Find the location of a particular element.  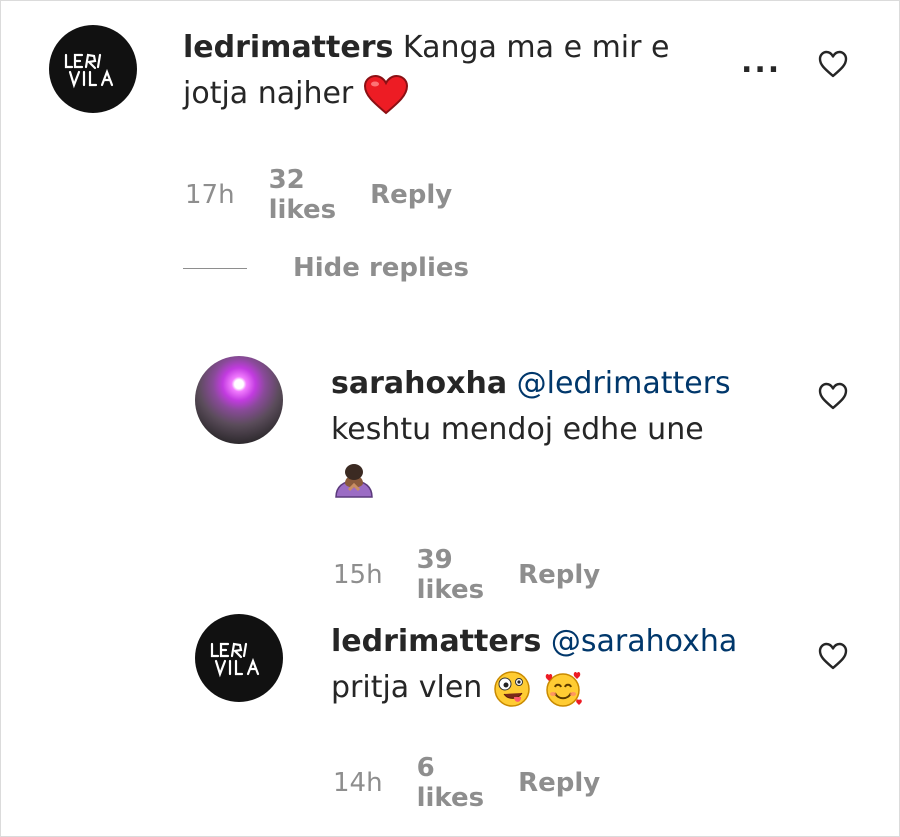

likes-count: 32 likes is located at coordinates (303, 195).